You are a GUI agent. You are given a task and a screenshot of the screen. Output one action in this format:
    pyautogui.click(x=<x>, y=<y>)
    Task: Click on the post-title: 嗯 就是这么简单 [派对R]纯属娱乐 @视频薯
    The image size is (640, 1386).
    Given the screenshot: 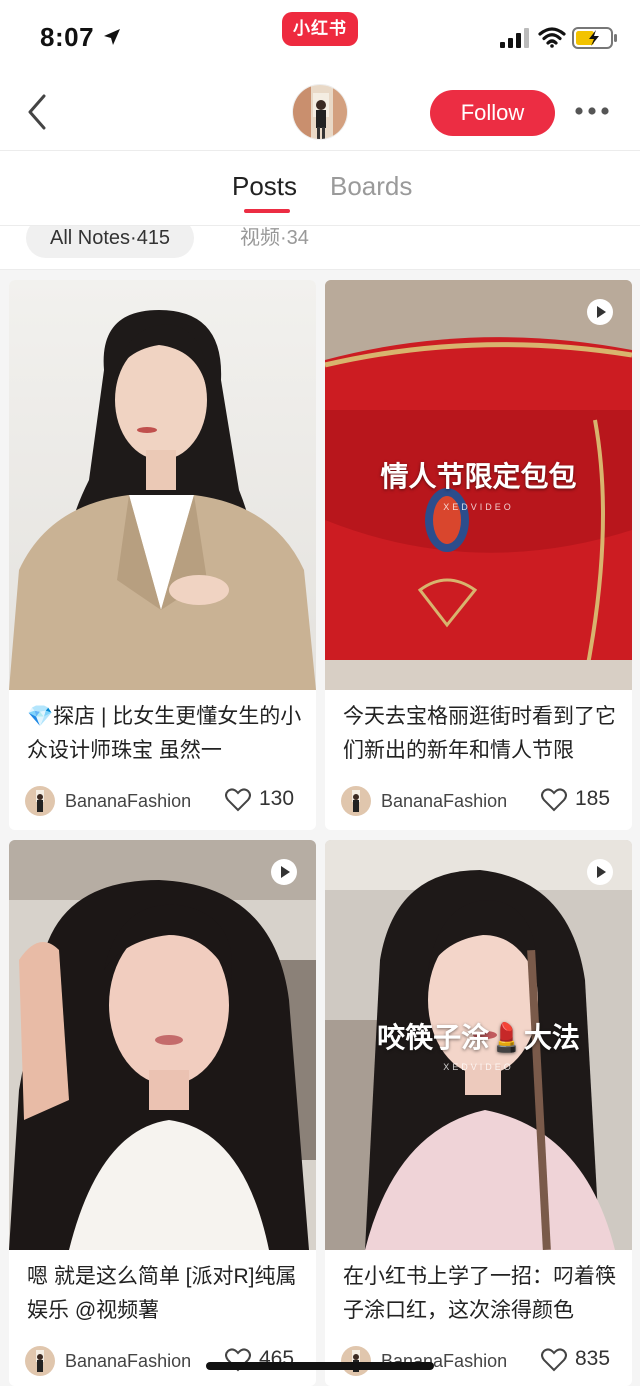 What is the action you would take?
    pyautogui.click(x=162, y=1293)
    